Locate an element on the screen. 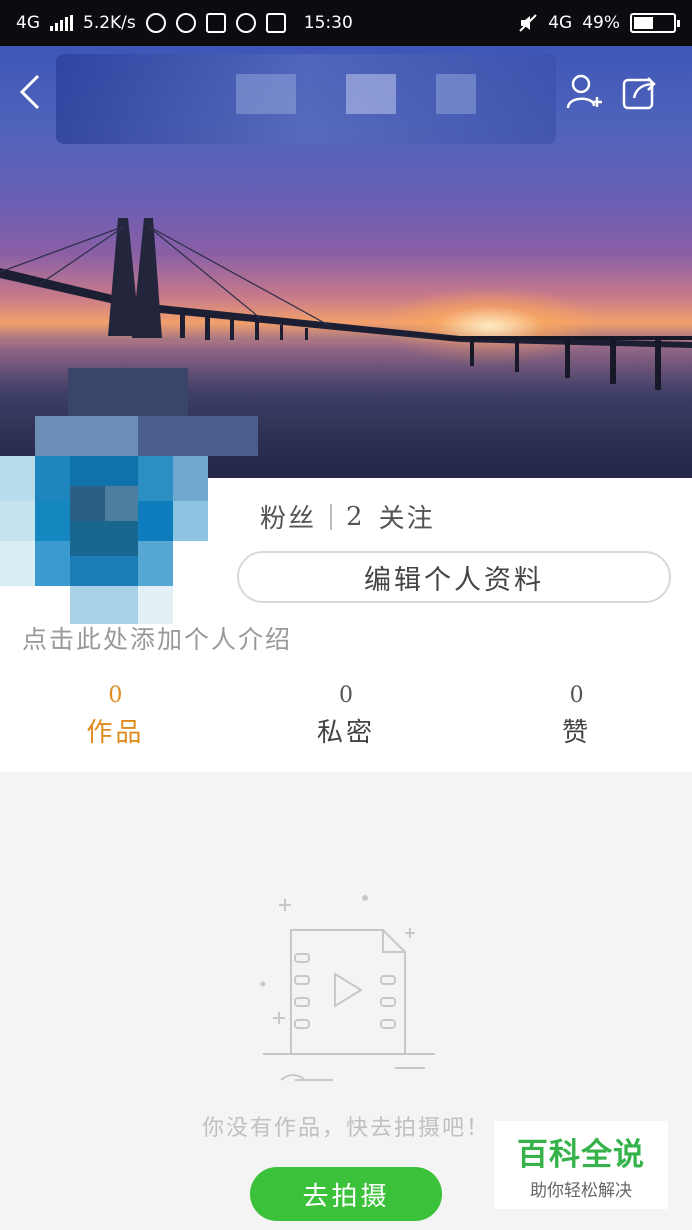  status-bar: 4G 5.2K/s 15:30 4G 49% is located at coordinates (346, 23).